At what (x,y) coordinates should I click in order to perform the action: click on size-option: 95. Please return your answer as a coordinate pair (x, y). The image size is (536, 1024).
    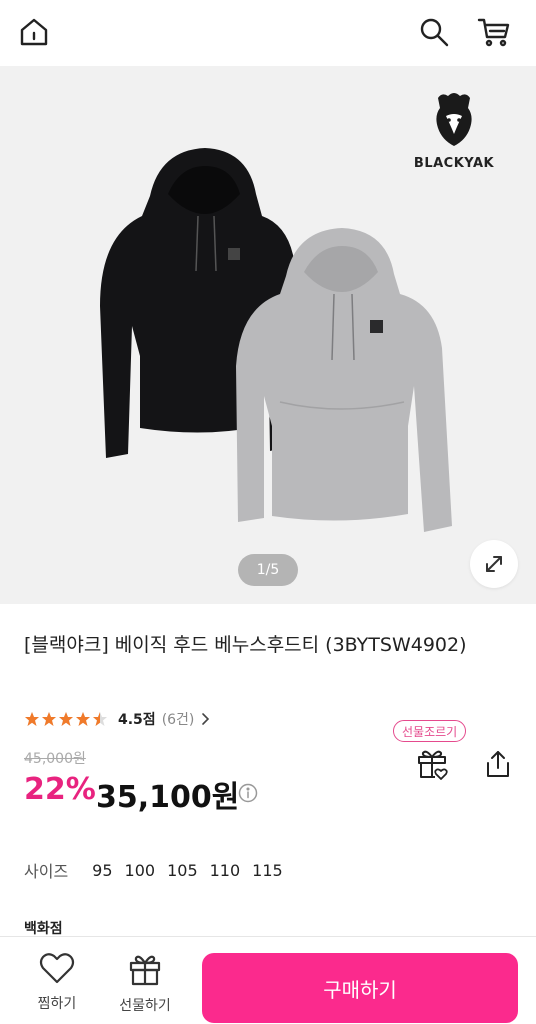
    Looking at the image, I should click on (102, 870).